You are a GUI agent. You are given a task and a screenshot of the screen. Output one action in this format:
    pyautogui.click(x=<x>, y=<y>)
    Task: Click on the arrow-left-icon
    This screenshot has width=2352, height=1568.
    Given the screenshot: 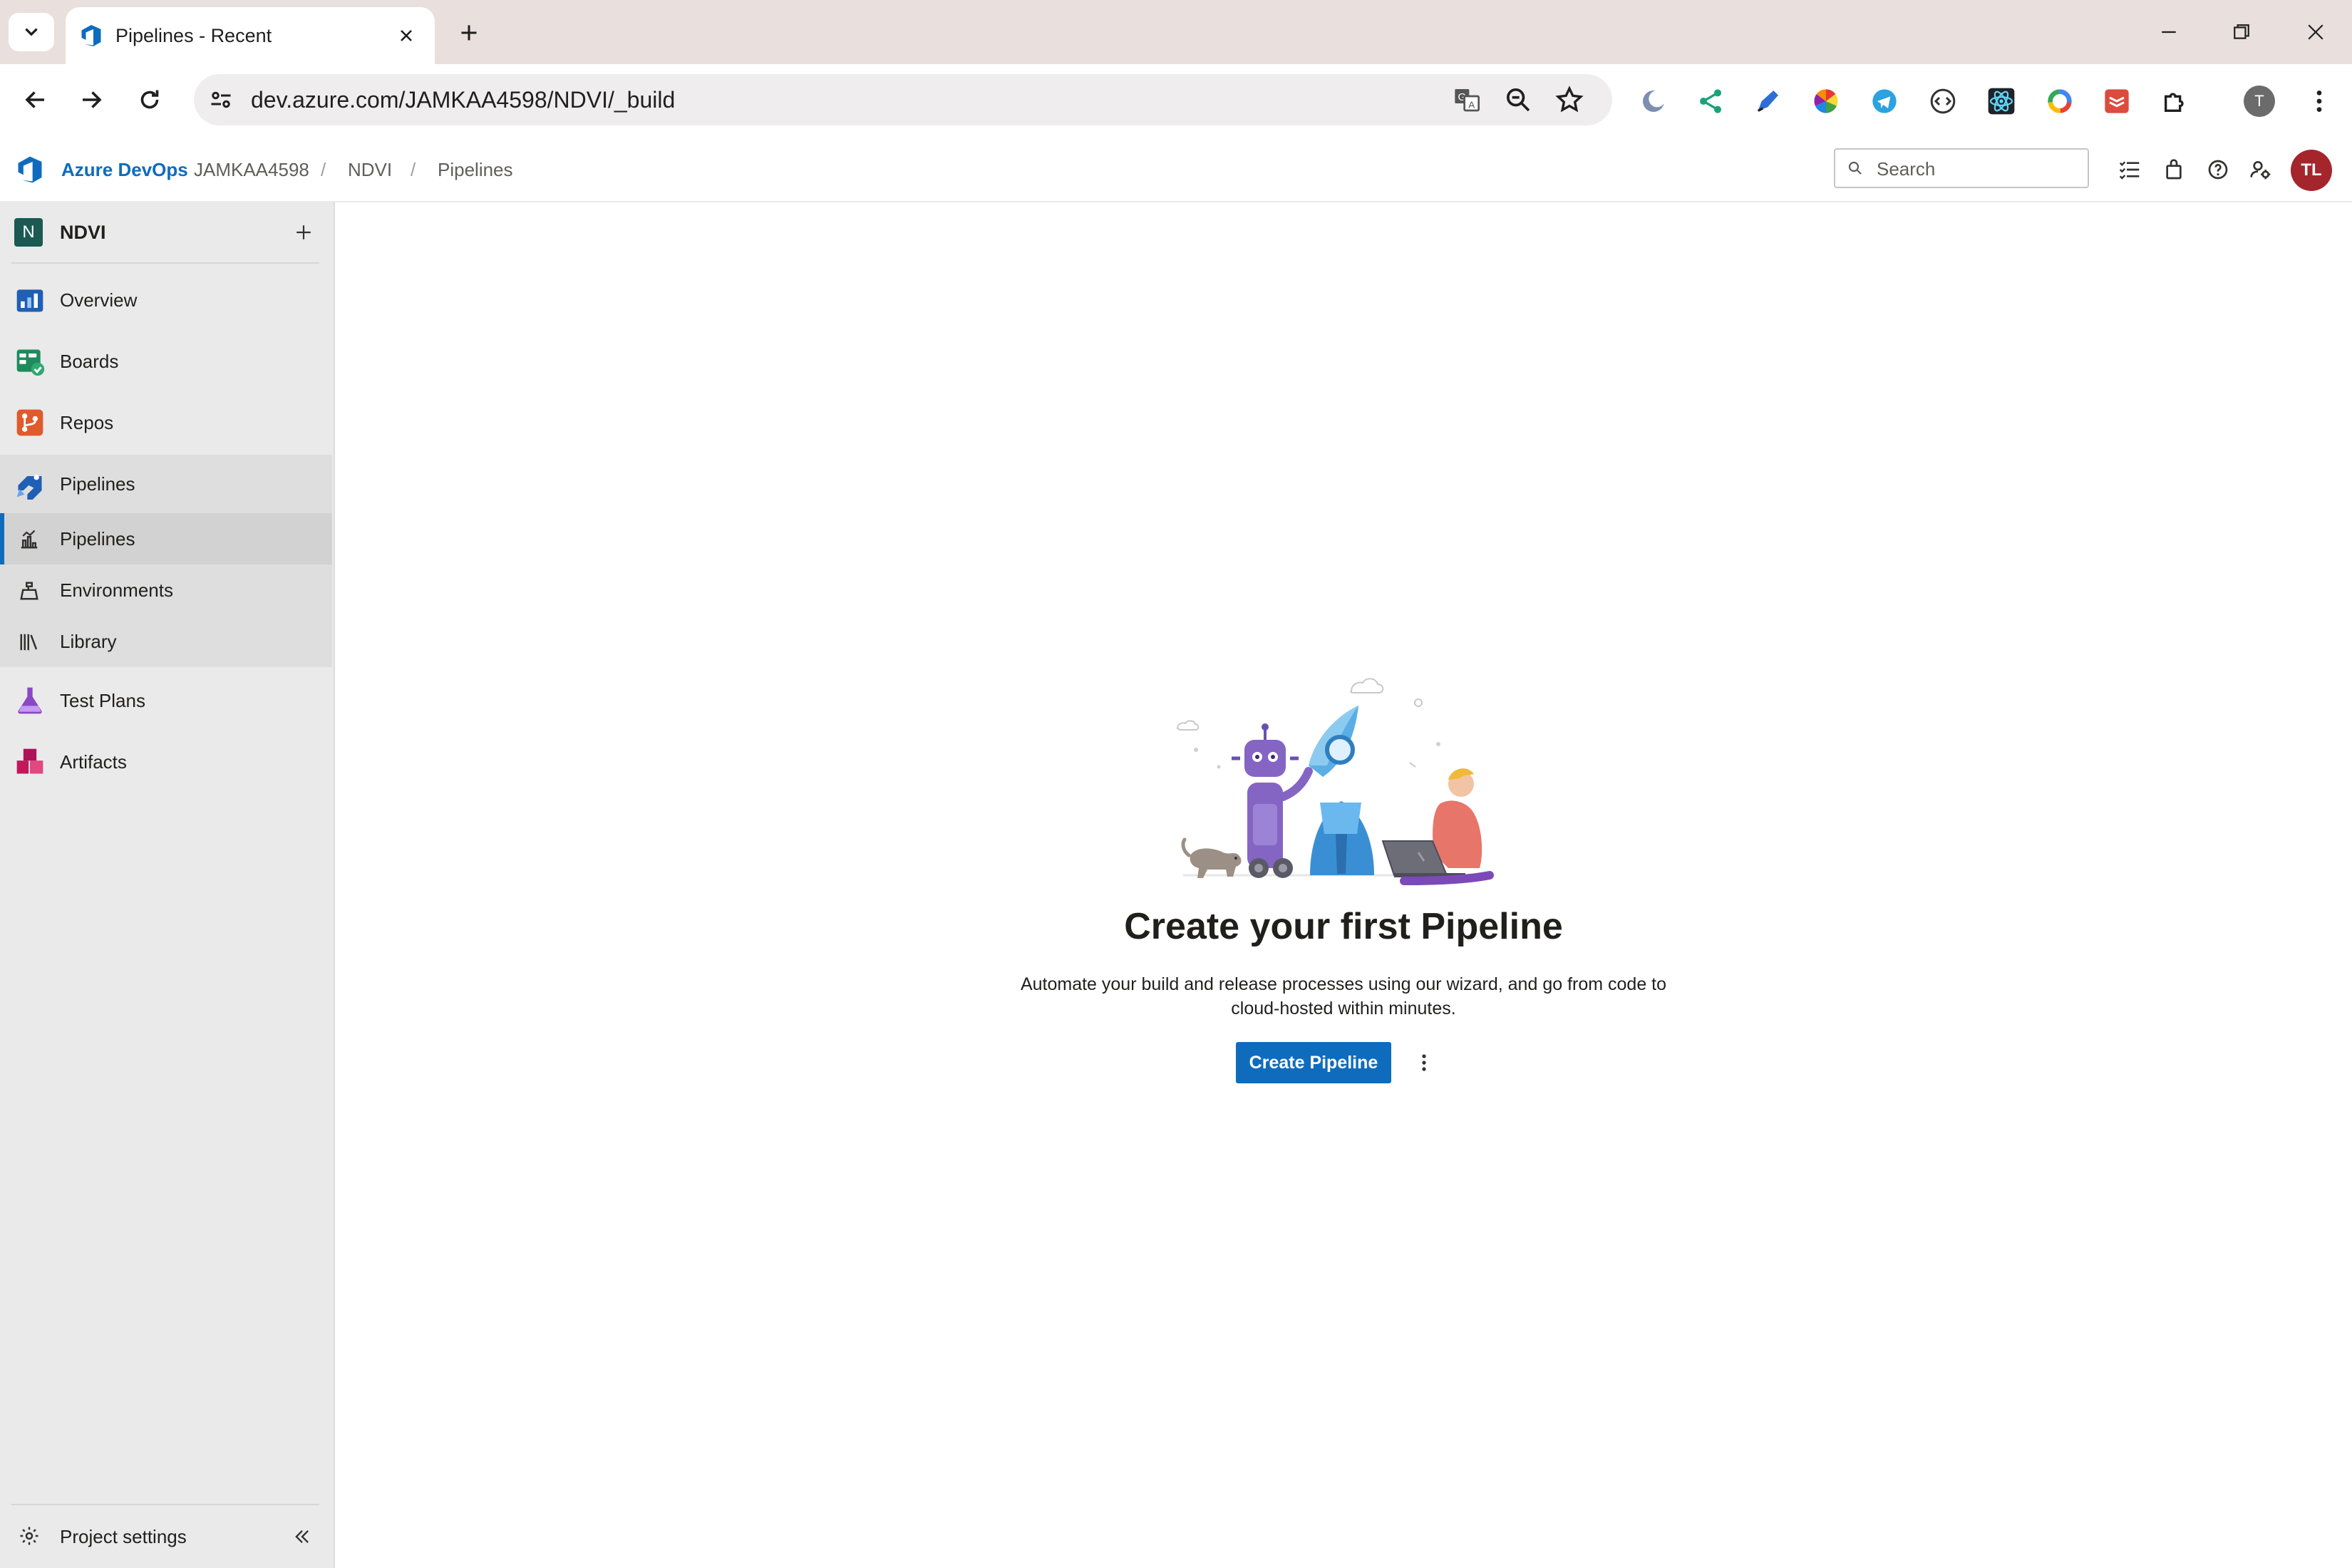 What is the action you would take?
    pyautogui.click(x=35, y=100)
    